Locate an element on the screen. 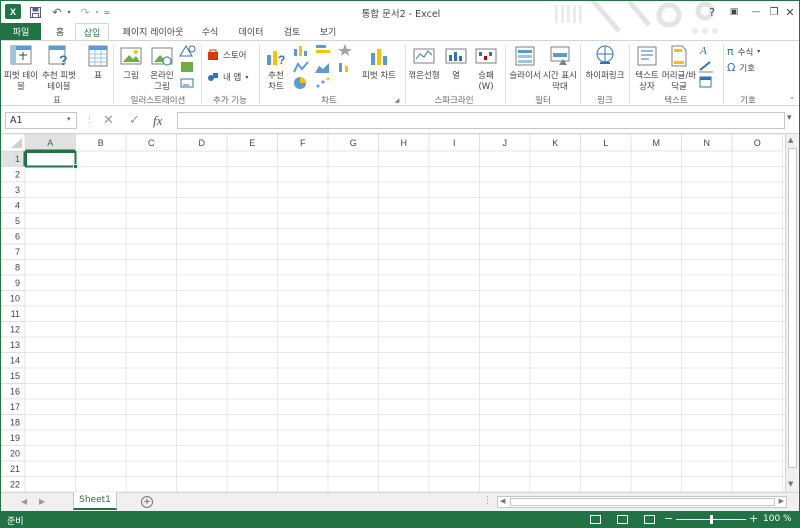 The height and width of the screenshot is (528, 800). tab-home: 홈 is located at coordinates (60, 31).